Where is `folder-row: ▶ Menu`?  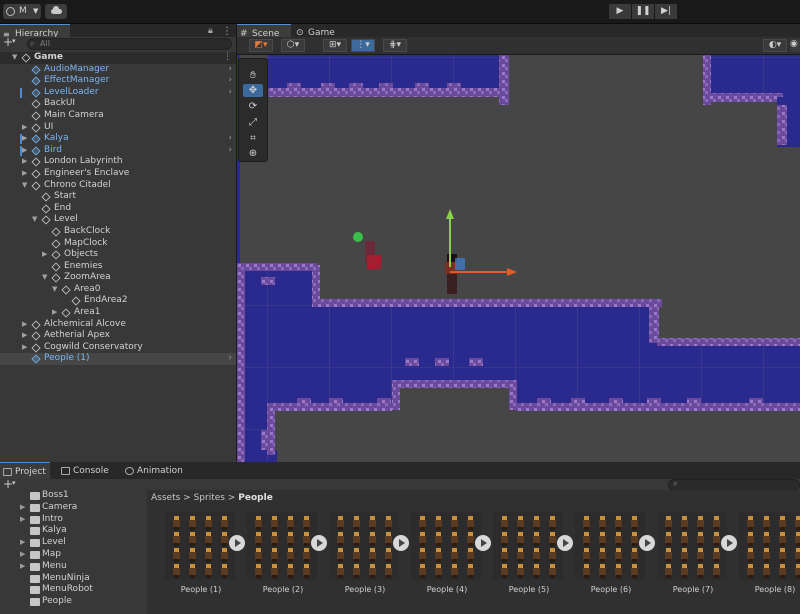
folder-row: ▶ Menu is located at coordinates (73, 567).